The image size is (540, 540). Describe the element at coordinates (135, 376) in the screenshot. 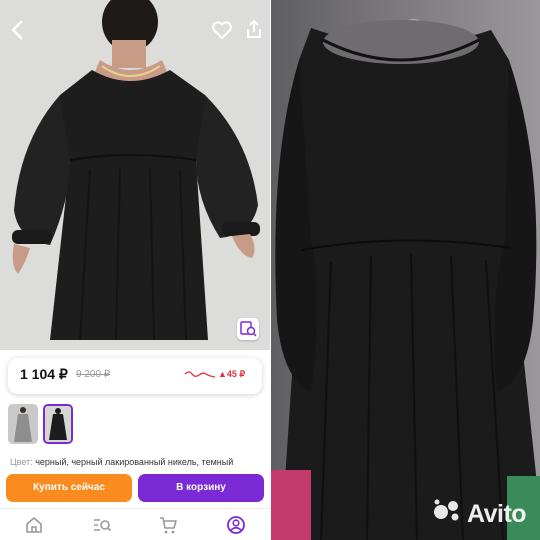

I see `price-card: 1 104 ₽ 9 200 ₽ ▲45 ₽` at that location.